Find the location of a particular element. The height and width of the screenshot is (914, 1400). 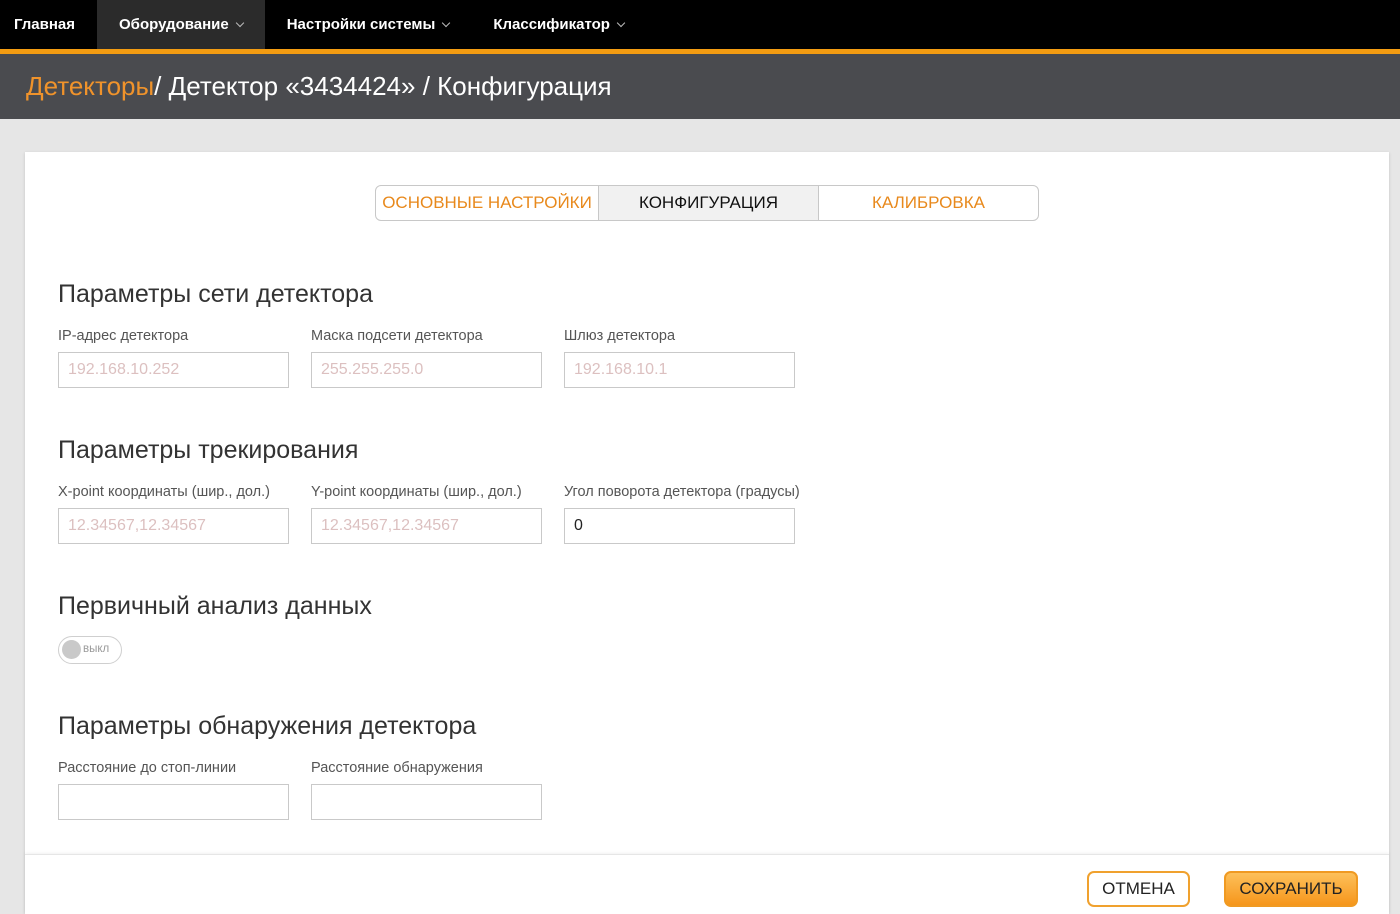

primary-analysis-toggle: выкл is located at coordinates (90, 650).